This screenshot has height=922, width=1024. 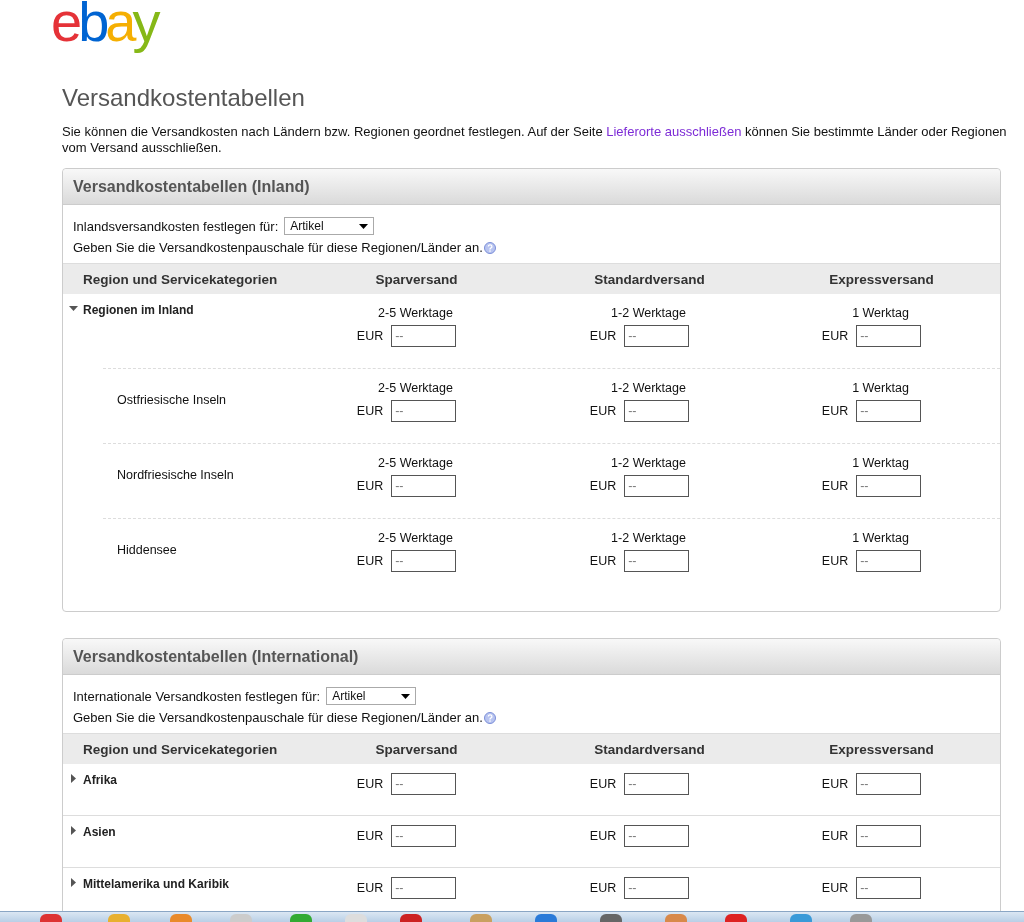 I want to click on setting-label: Inlandsversandkosten festlegen für:, so click(x=176, y=226).